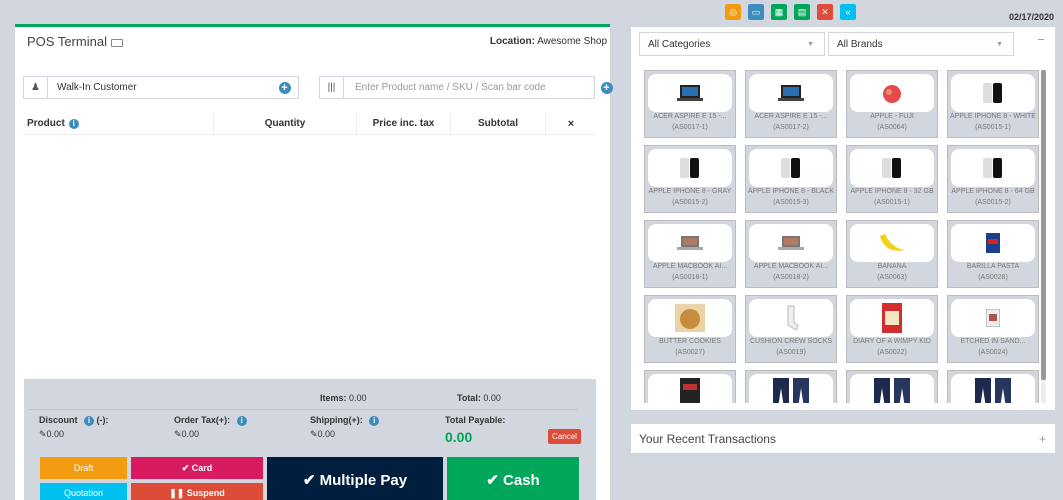  What do you see at coordinates (791, 127) in the screenshot?
I see `product-sku: (AS0017-2)` at bounding box center [791, 127].